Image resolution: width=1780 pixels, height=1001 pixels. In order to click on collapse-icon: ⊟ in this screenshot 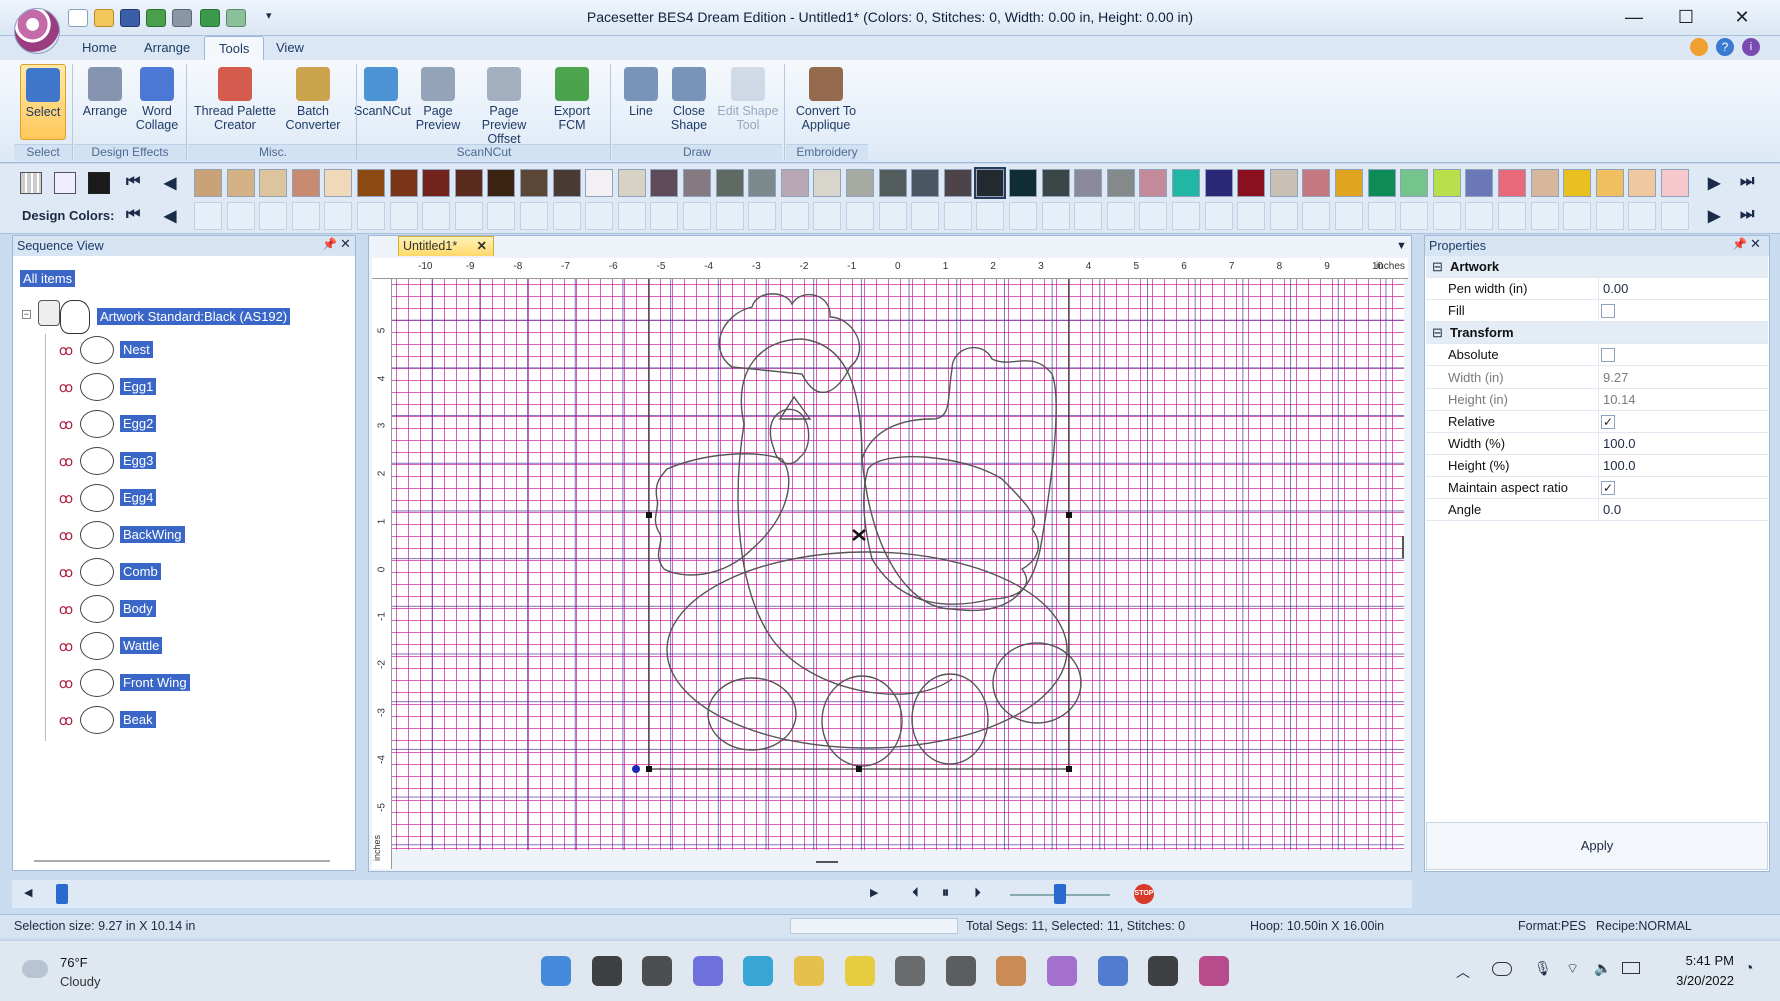, I will do `click(1437, 333)`.